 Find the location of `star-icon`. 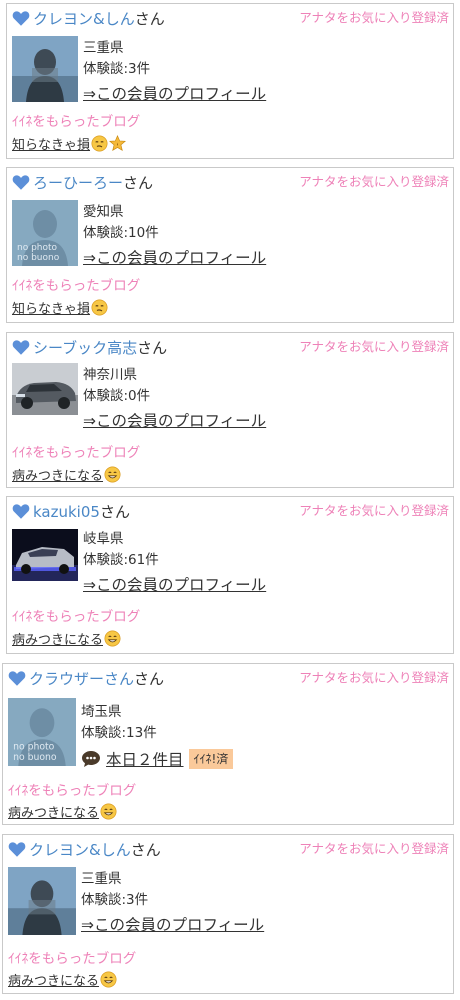

star-icon is located at coordinates (117, 143).